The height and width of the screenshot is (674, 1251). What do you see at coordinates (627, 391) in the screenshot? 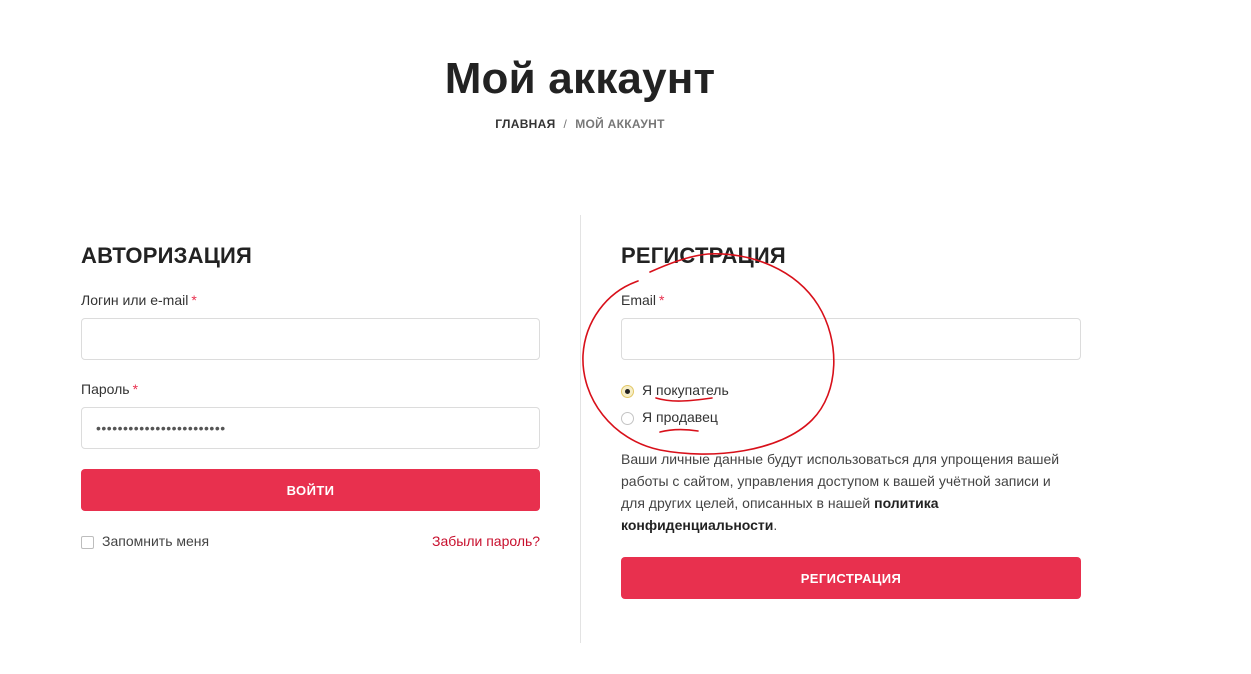
I see `buyer-radio` at bounding box center [627, 391].